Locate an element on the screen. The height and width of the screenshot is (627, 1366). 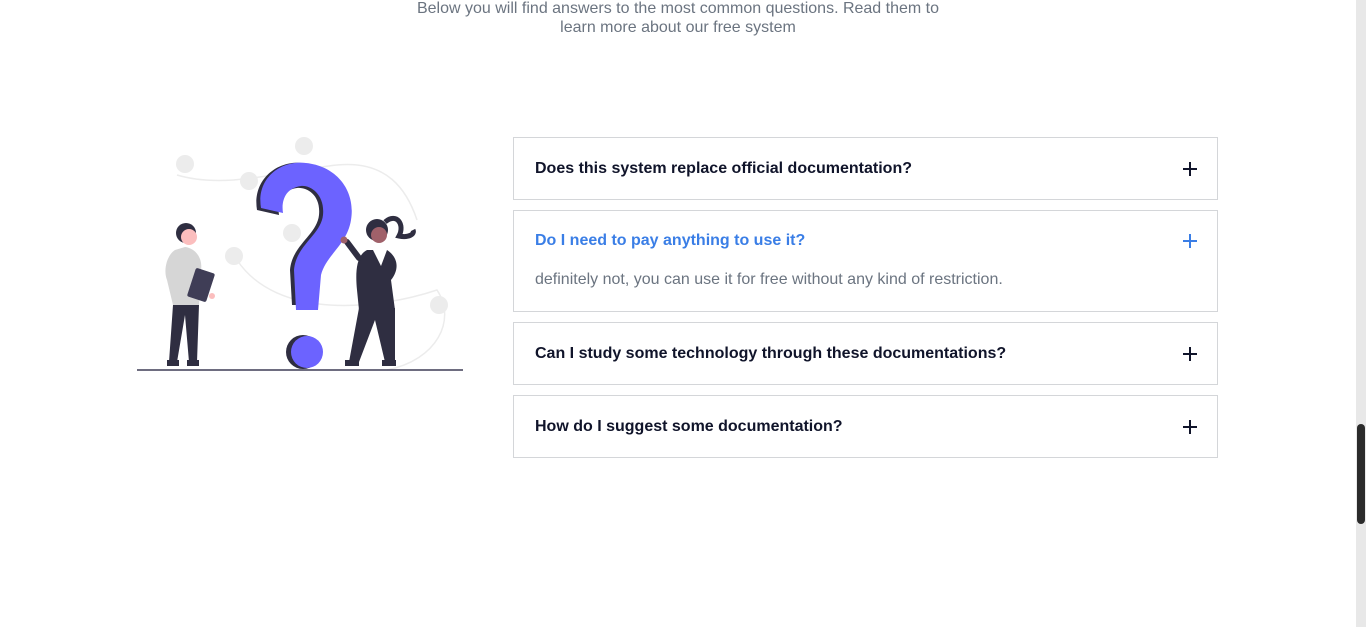
woman-arm is located at coordinates (353, 250).